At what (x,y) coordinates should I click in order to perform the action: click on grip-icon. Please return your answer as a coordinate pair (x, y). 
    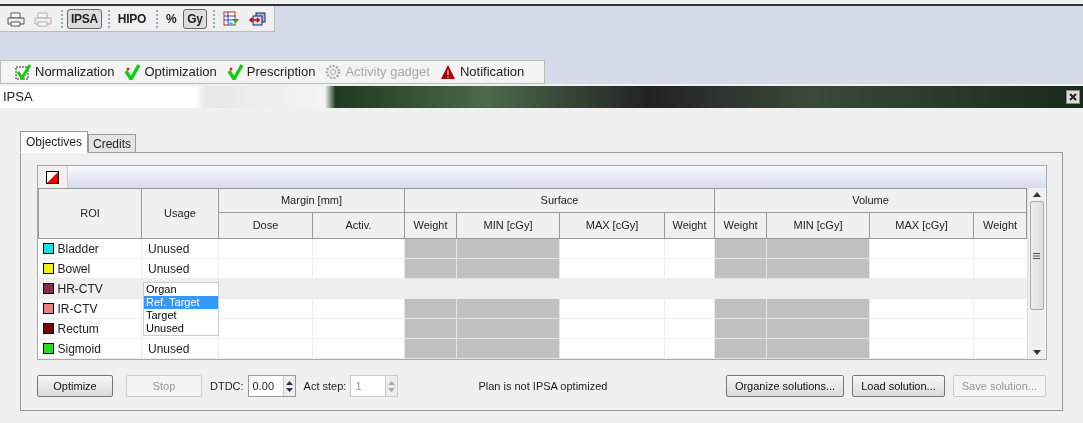
    Looking at the image, I should click on (1037, 255).